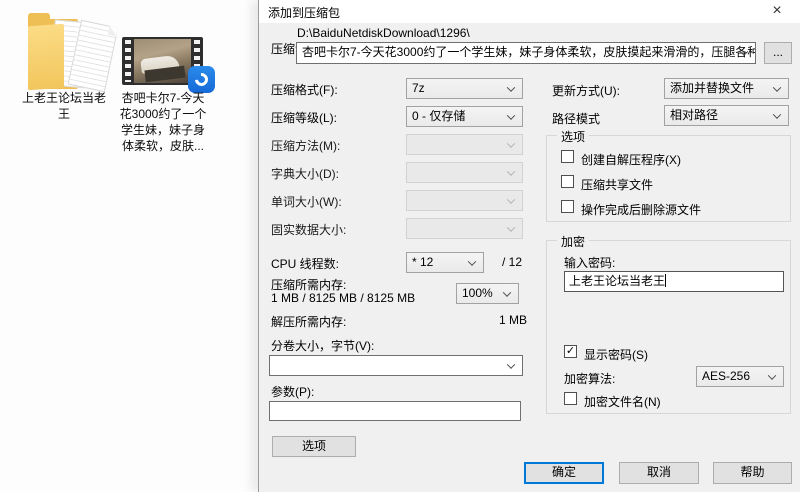 This screenshot has height=492, width=800. I want to click on sfx-checkbox-label: 创建自解压程序(X), so click(631, 159).